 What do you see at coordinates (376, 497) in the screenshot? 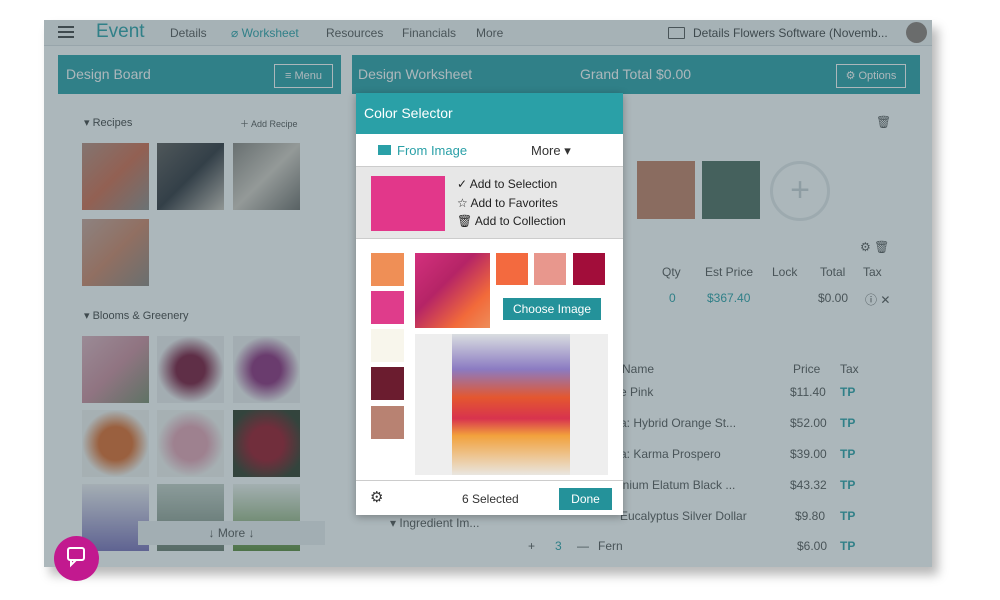
I see `sync-icon: ⚙` at bounding box center [376, 497].